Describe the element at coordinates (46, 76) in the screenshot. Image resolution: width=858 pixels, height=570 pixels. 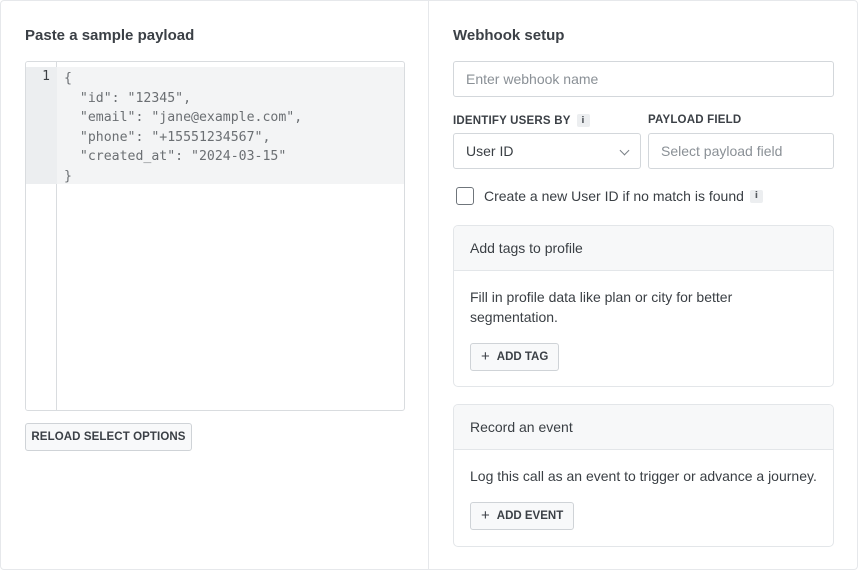
I see `editor-line-number: 1` at that location.